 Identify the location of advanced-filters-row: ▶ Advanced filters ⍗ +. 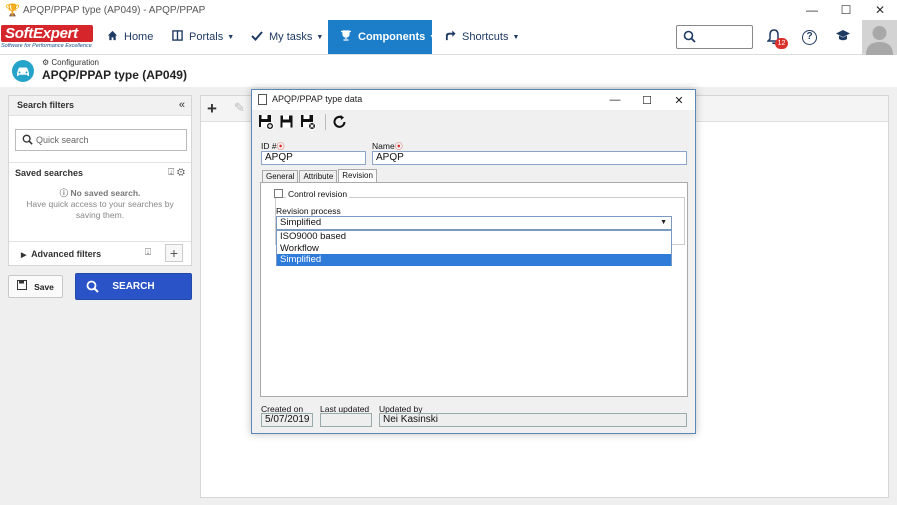
(100, 253).